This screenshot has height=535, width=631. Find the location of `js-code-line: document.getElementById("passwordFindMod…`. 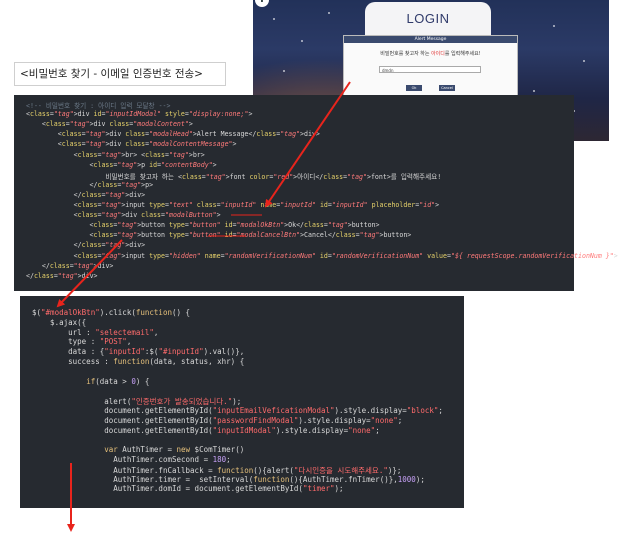

js-code-line: document.getElementById("passwordFindMod… is located at coordinates (217, 420).